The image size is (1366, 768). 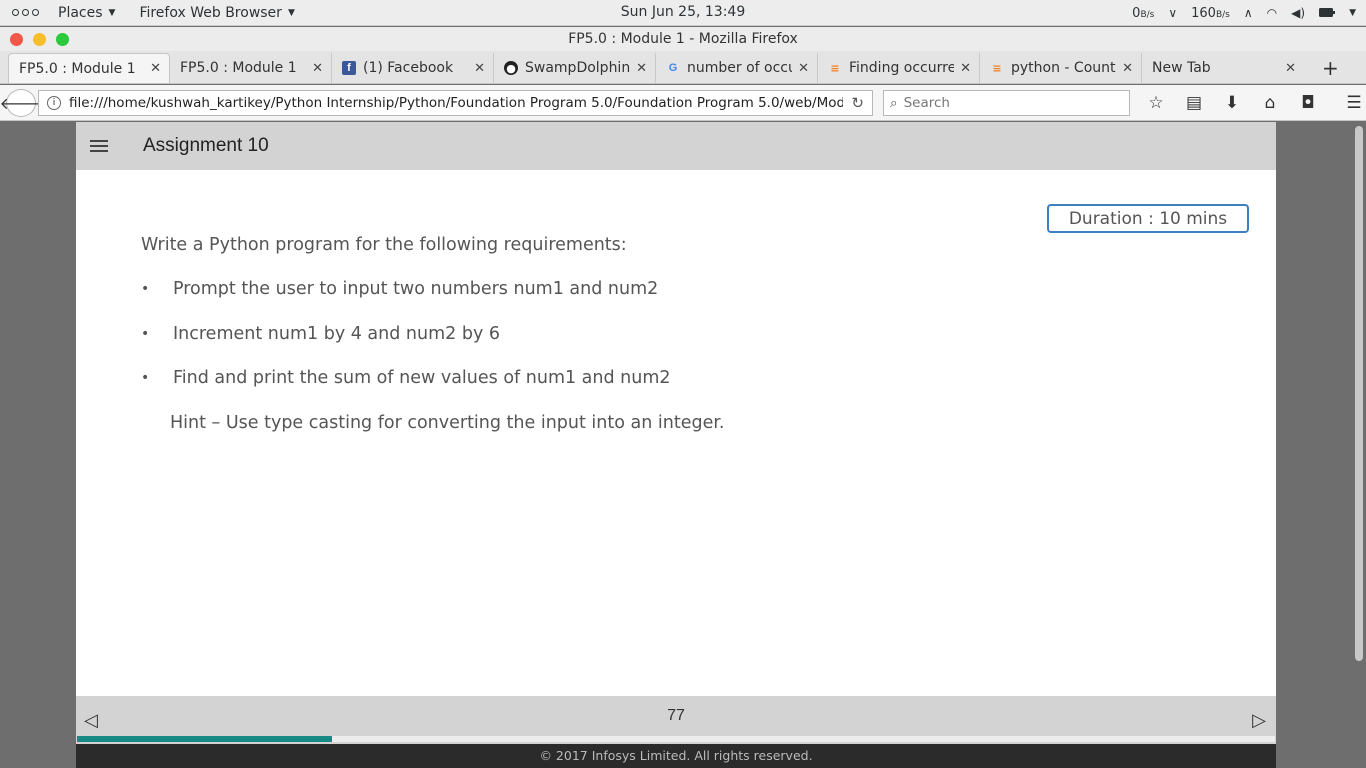 I want to click on net-down-unit: B/s, so click(x=1147, y=14).